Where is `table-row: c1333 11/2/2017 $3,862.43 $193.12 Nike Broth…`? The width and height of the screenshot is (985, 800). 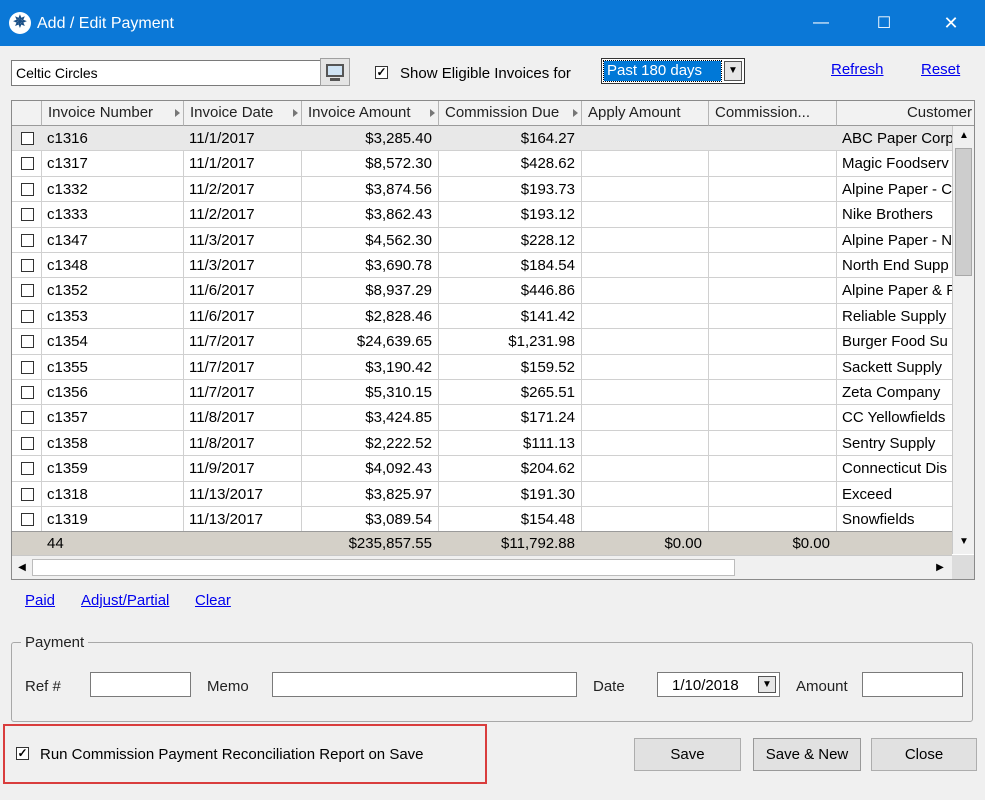 table-row: c1333 11/2/2017 $3,862.43 $193.12 Nike Broth… is located at coordinates (482, 215).